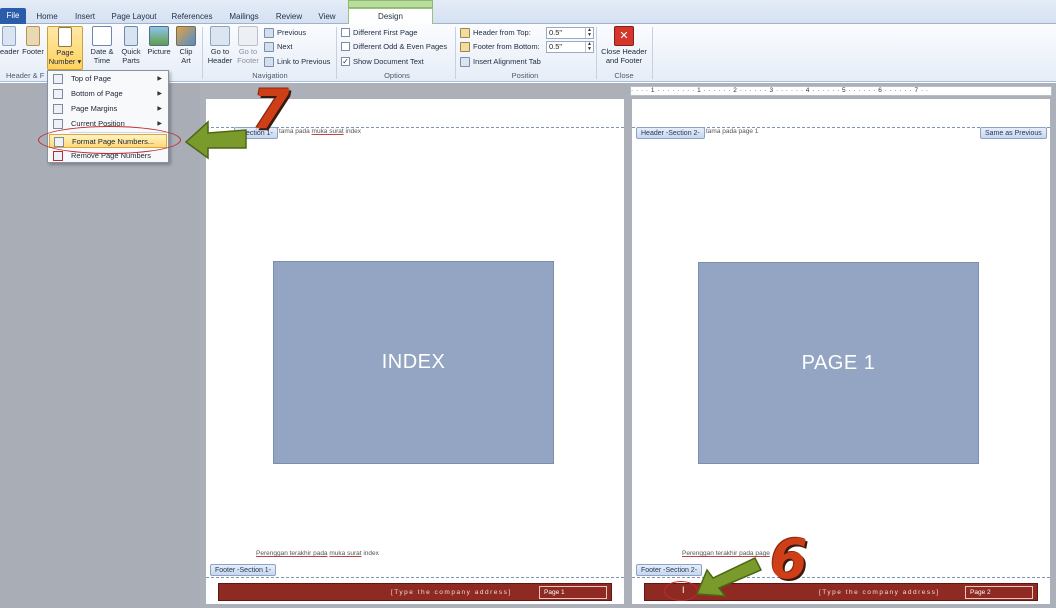 This screenshot has width=1056, height=608. What do you see at coordinates (465, 61) in the screenshot?
I see `alignment-tab-icon` at bounding box center [465, 61].